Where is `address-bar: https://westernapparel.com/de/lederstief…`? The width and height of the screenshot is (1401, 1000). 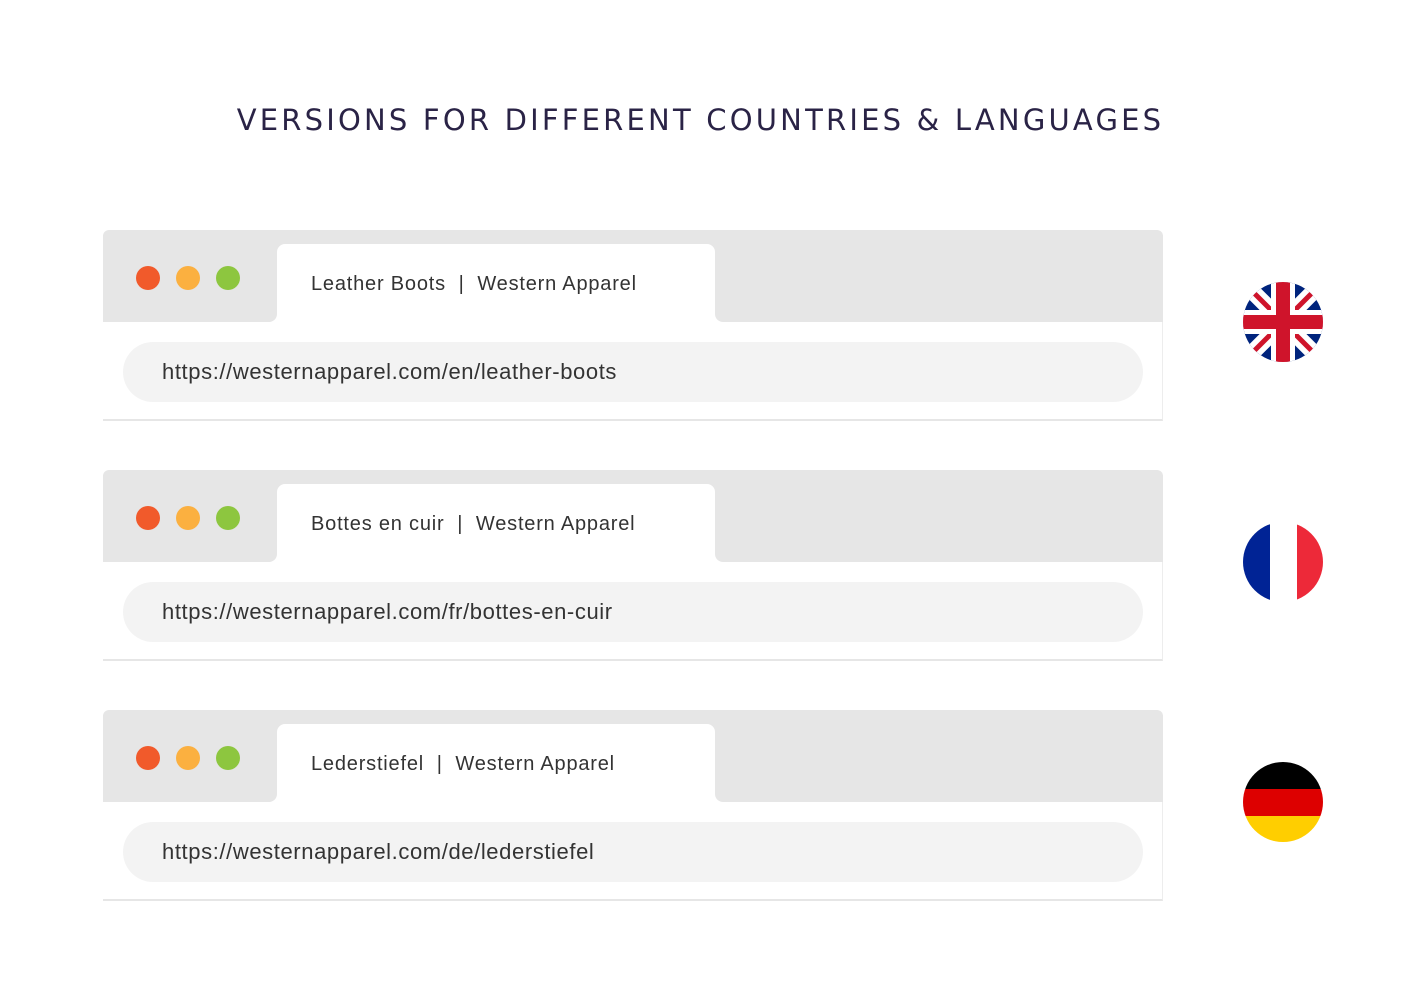 address-bar: https://westernapparel.com/de/lederstief… is located at coordinates (633, 852).